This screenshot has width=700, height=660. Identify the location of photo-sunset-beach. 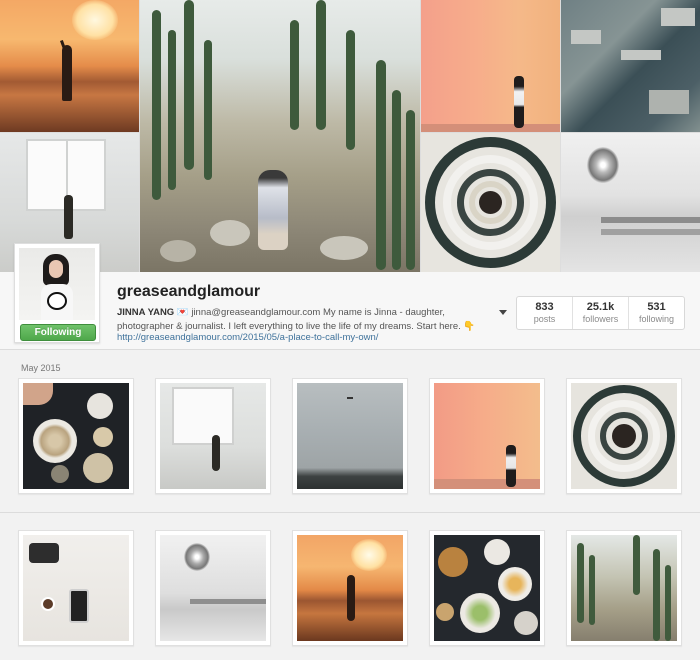
(350, 588).